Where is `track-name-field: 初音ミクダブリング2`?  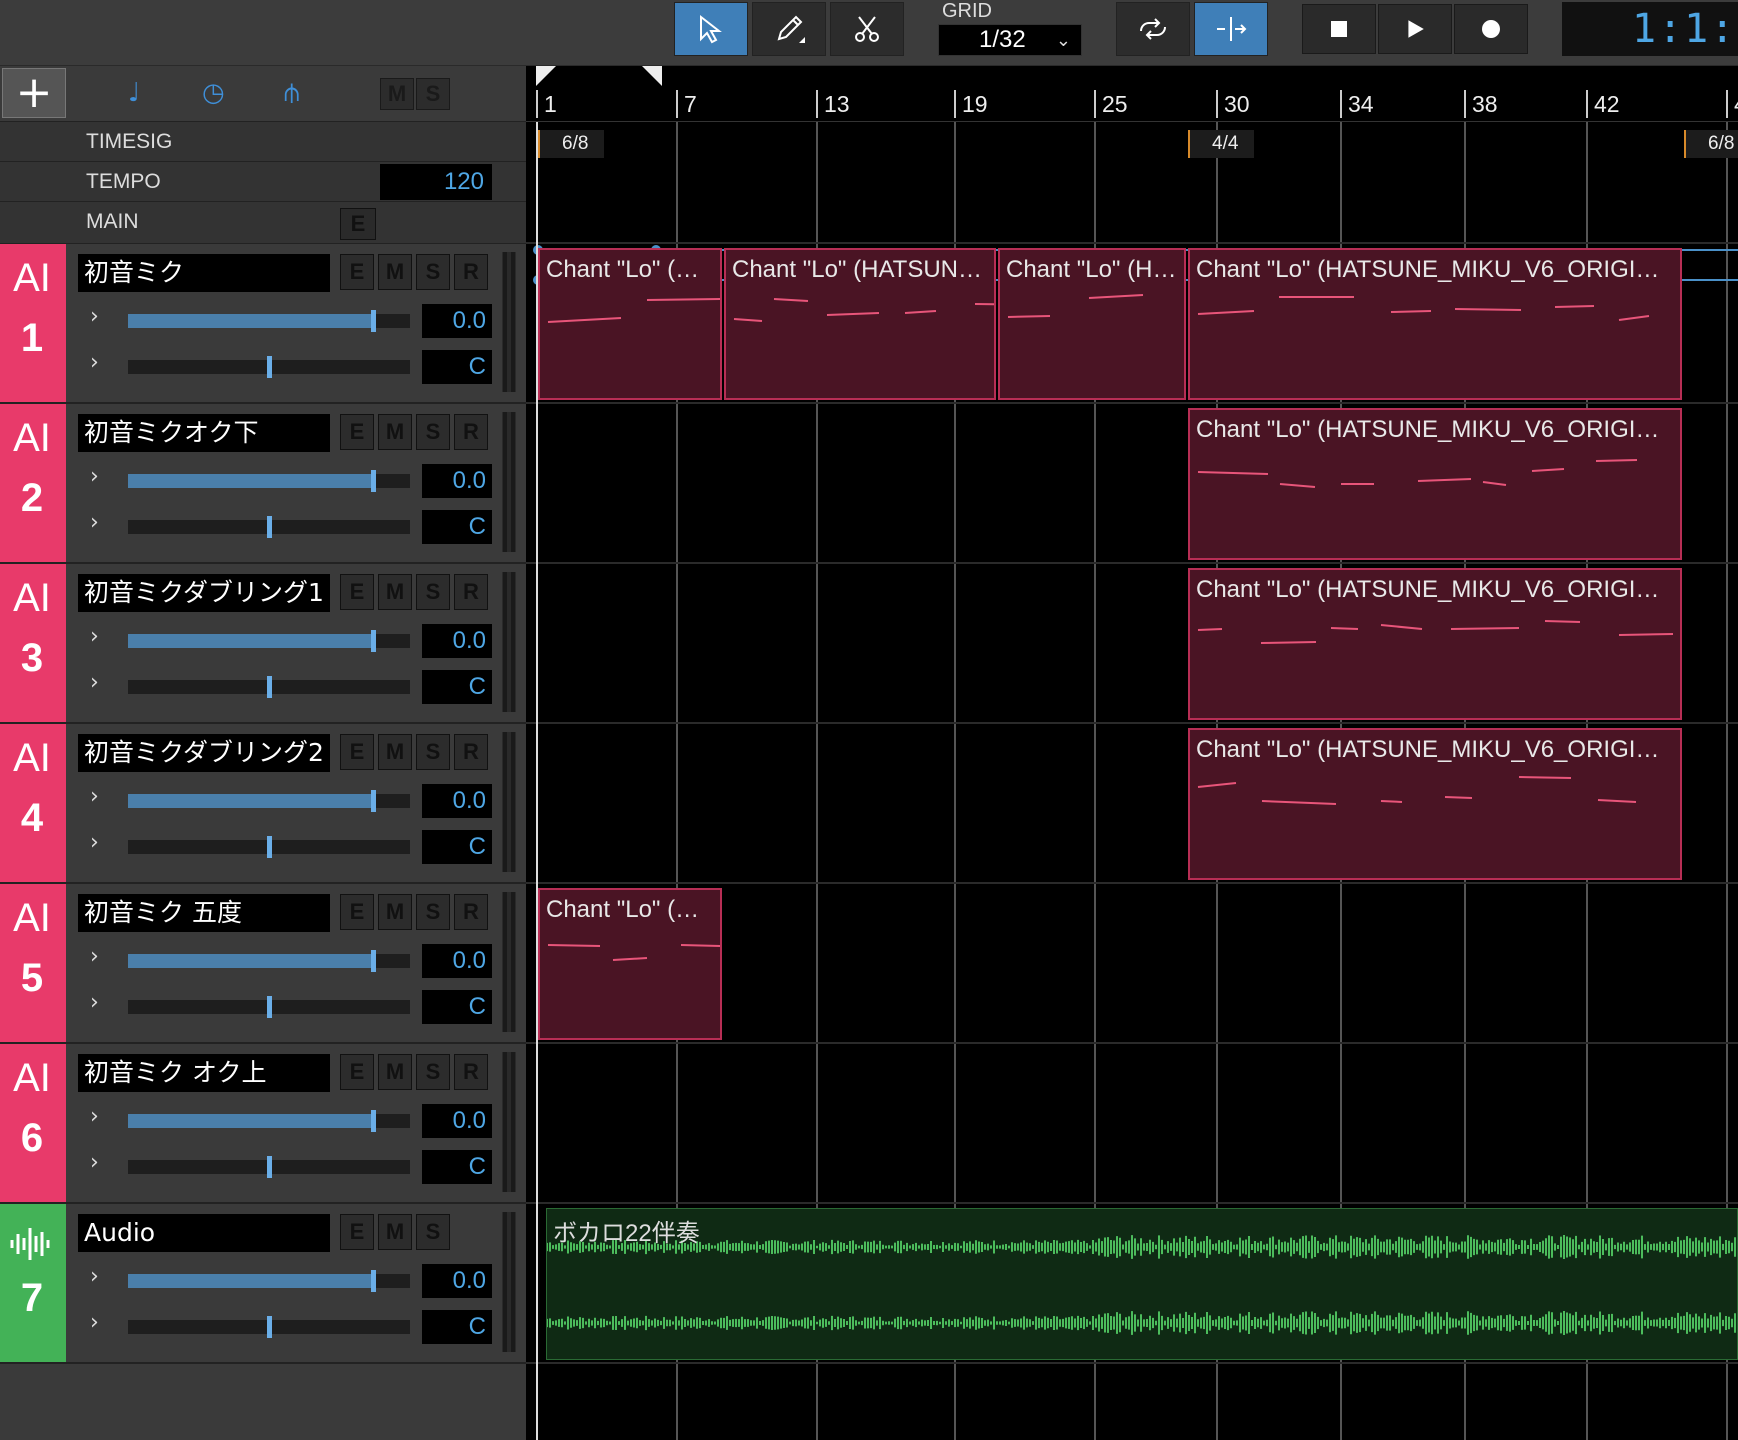 track-name-field: 初音ミクダブリング2 is located at coordinates (204, 753).